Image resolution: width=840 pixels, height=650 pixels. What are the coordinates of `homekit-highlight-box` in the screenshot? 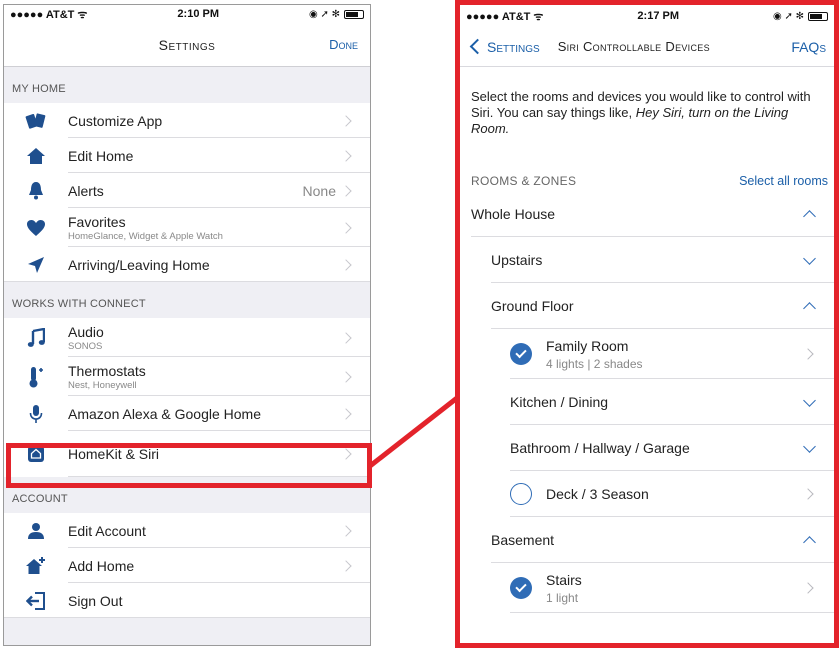 It's located at (189, 465).